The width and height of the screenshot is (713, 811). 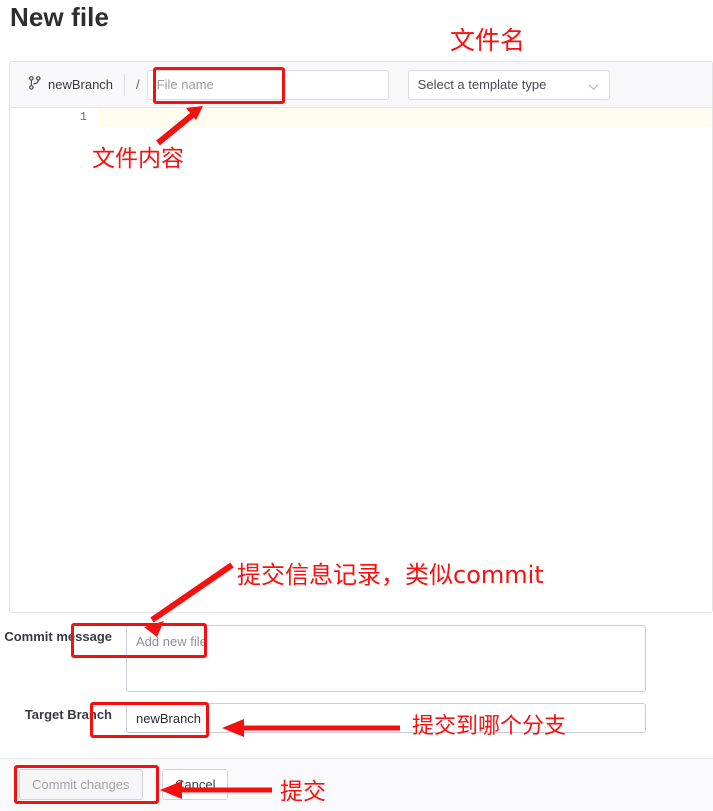 I want to click on cancel-button: Cancel, so click(x=195, y=784).